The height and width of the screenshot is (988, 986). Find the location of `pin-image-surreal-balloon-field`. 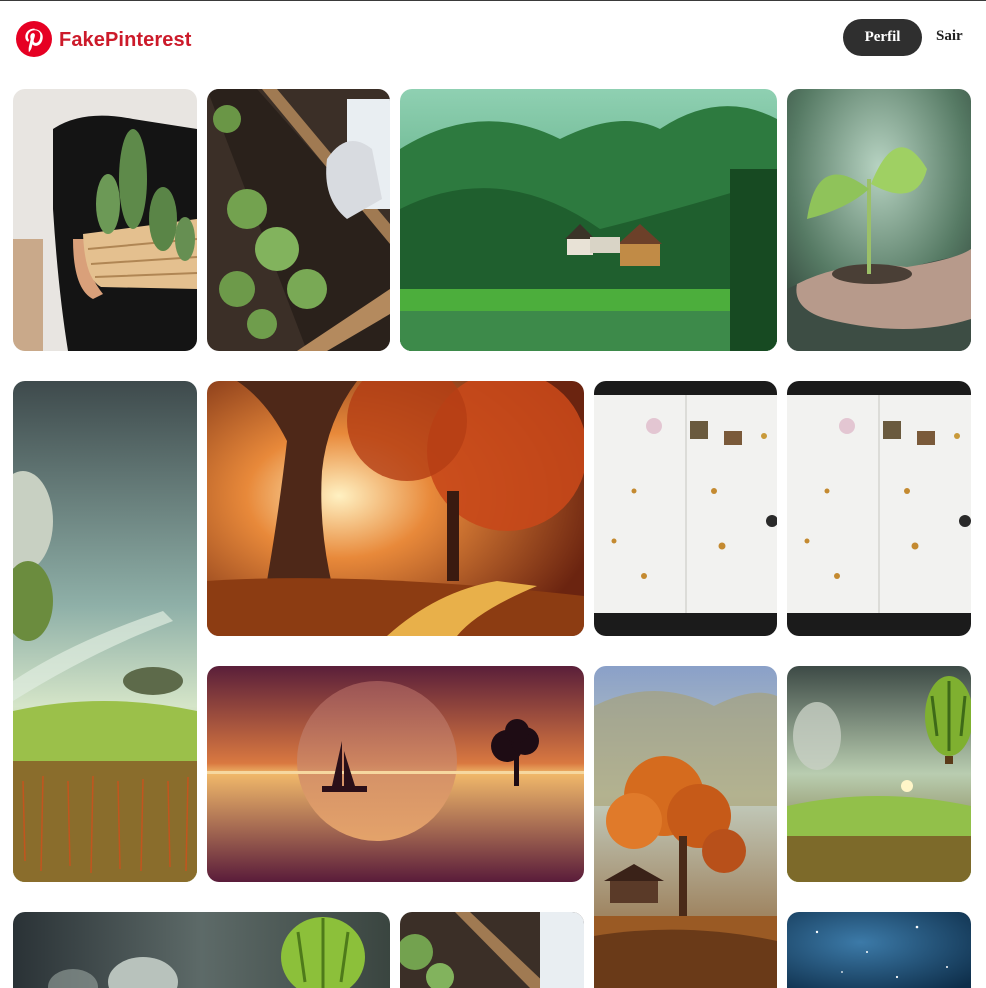

pin-image-surreal-balloon-field is located at coordinates (105, 631).